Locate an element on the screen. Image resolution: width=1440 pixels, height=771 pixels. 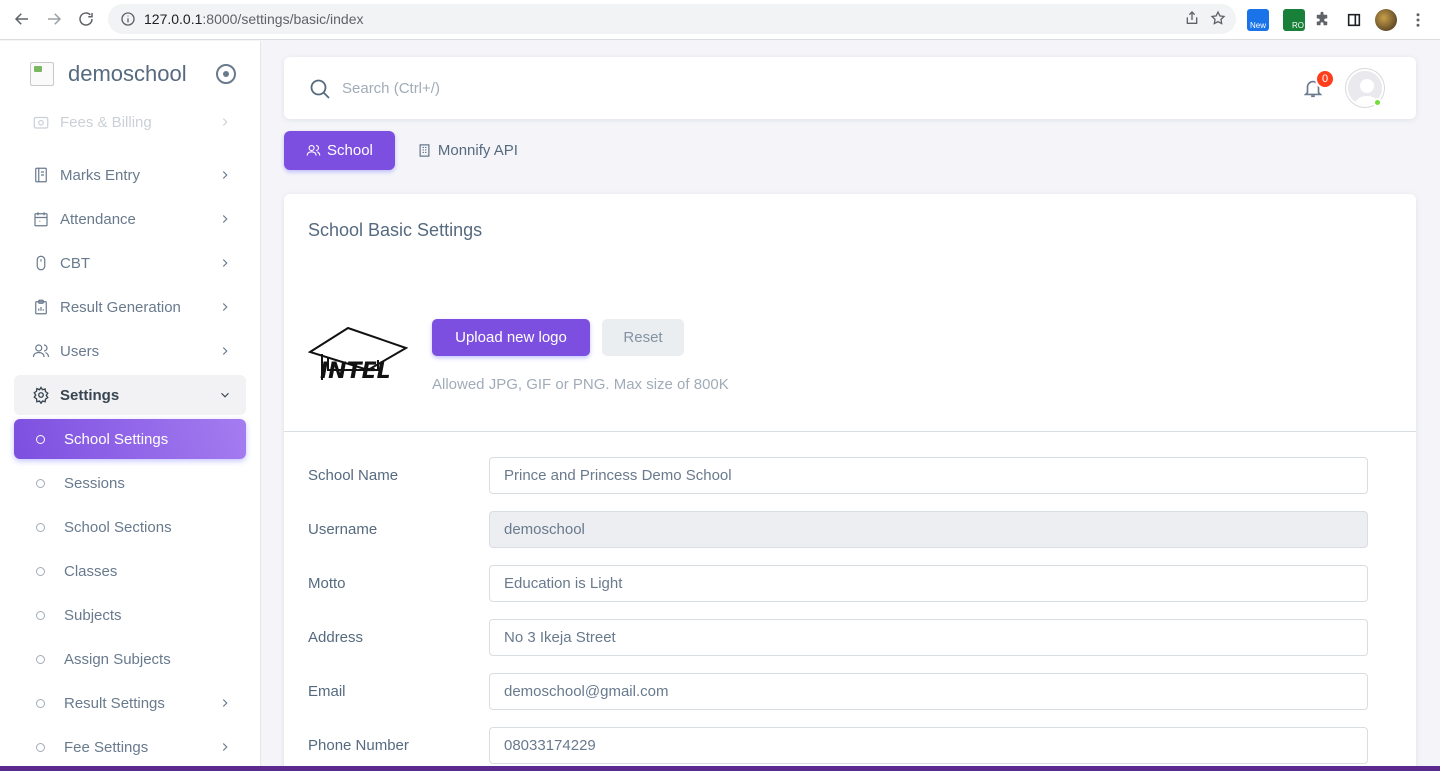
field-label: Address is located at coordinates (336, 637).